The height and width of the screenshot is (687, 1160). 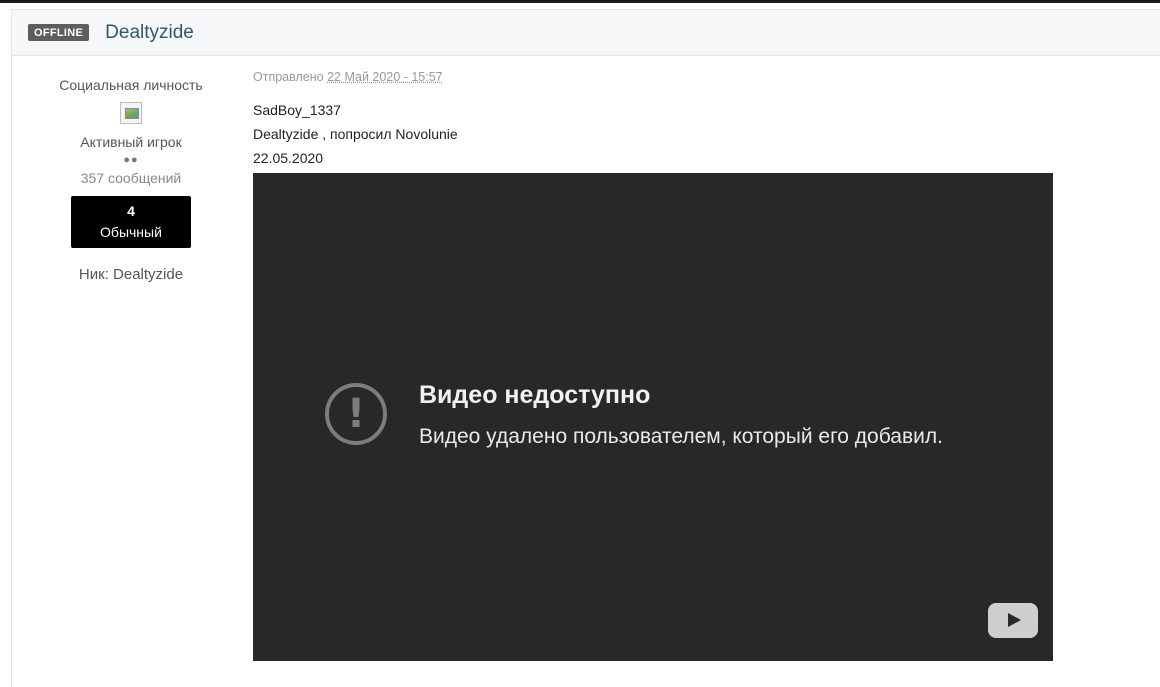 What do you see at coordinates (385, 77) in the screenshot?
I see `posted-date: 22 Май 2020 - 15:57` at bounding box center [385, 77].